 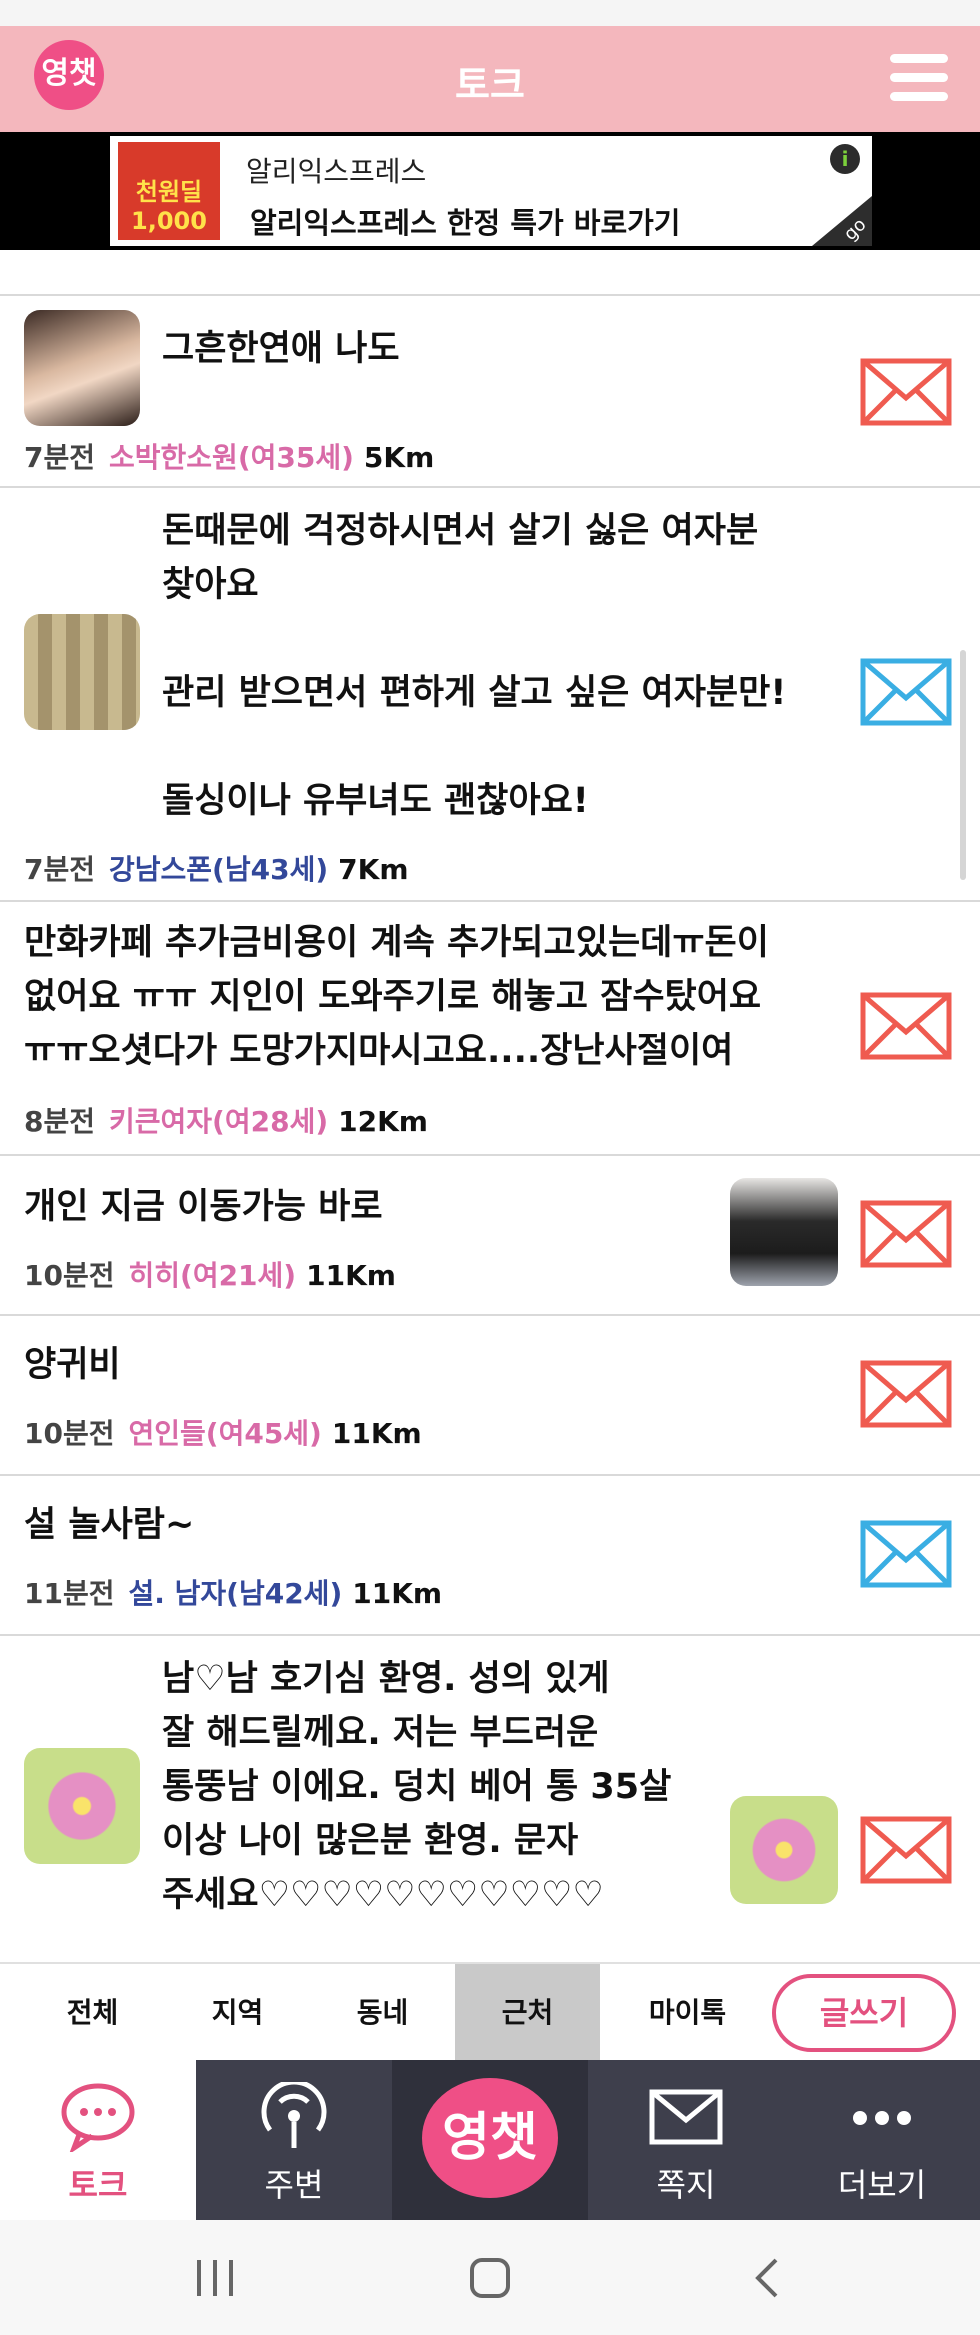 What do you see at coordinates (963, 765) in the screenshot?
I see `scrollbar` at bounding box center [963, 765].